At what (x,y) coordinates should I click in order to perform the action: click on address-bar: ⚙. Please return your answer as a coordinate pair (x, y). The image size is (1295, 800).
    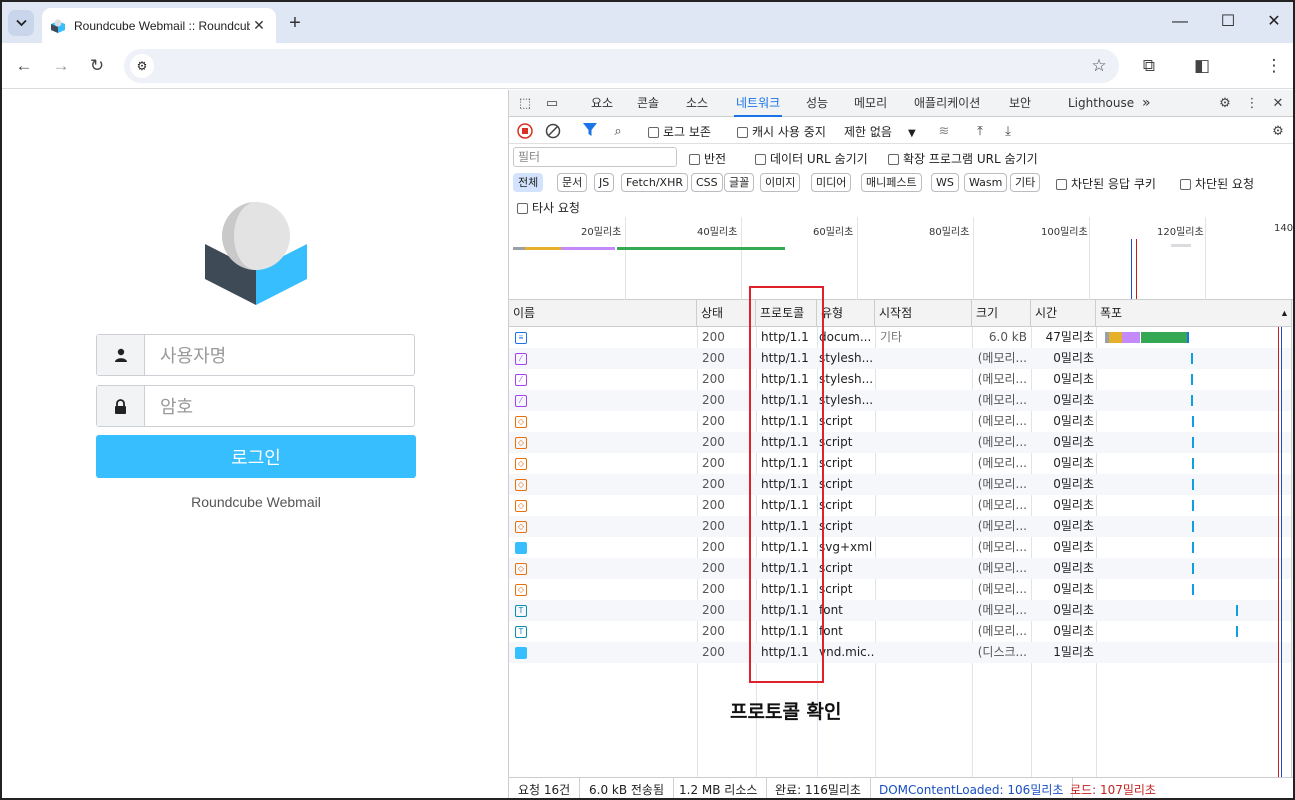
    Looking at the image, I should click on (621, 66).